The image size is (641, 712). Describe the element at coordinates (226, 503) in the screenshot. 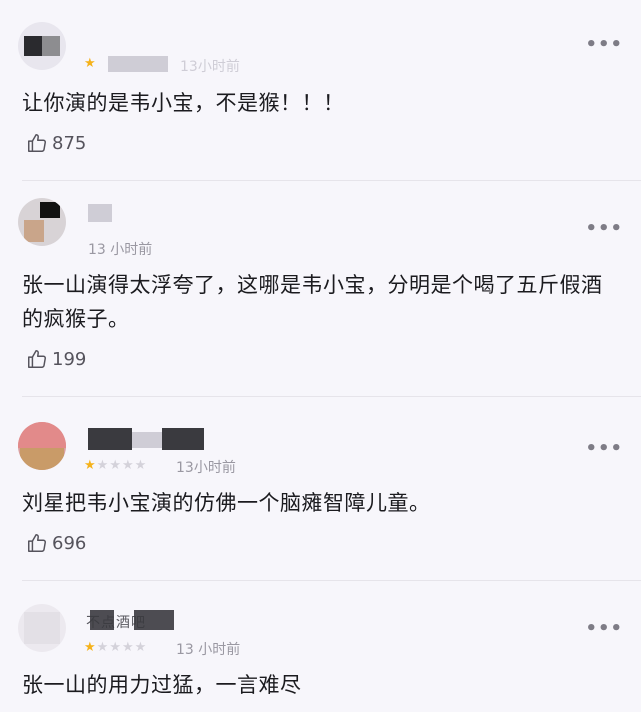

I see `comment-text: 刘星把韦小宝演的仿佛一个脑瘫智障儿童。` at that location.